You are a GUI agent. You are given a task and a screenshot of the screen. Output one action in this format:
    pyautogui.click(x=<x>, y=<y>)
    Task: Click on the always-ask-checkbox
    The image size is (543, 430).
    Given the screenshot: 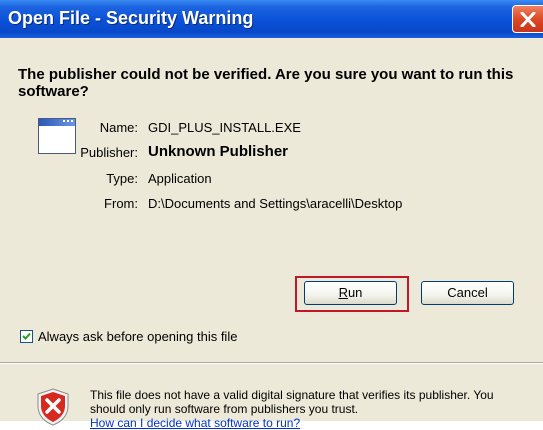 What is the action you would take?
    pyautogui.click(x=26, y=336)
    